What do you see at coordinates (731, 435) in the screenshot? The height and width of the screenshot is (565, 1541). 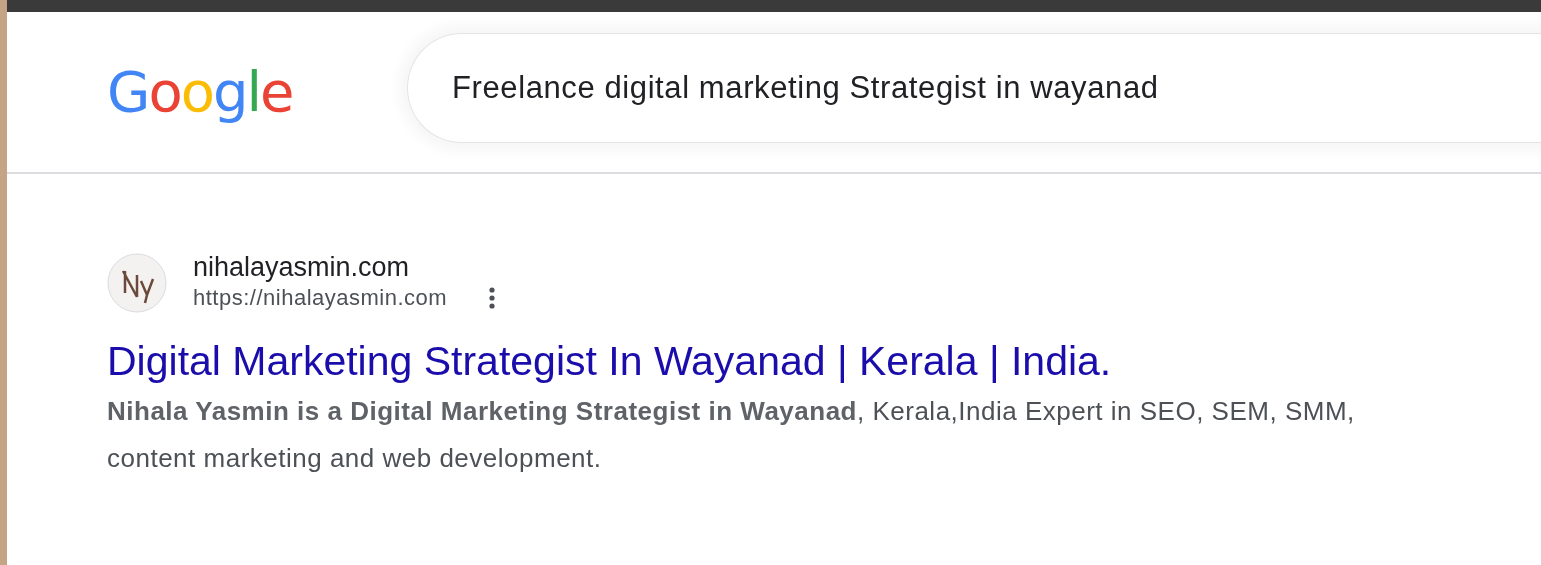 I see `result-snippet: Nihala Yasmin is a Digital Marketing Strategist in Wayanad, Kerala,India Expert in SEO, SEM, SMM, content marketing and web development.` at bounding box center [731, 435].